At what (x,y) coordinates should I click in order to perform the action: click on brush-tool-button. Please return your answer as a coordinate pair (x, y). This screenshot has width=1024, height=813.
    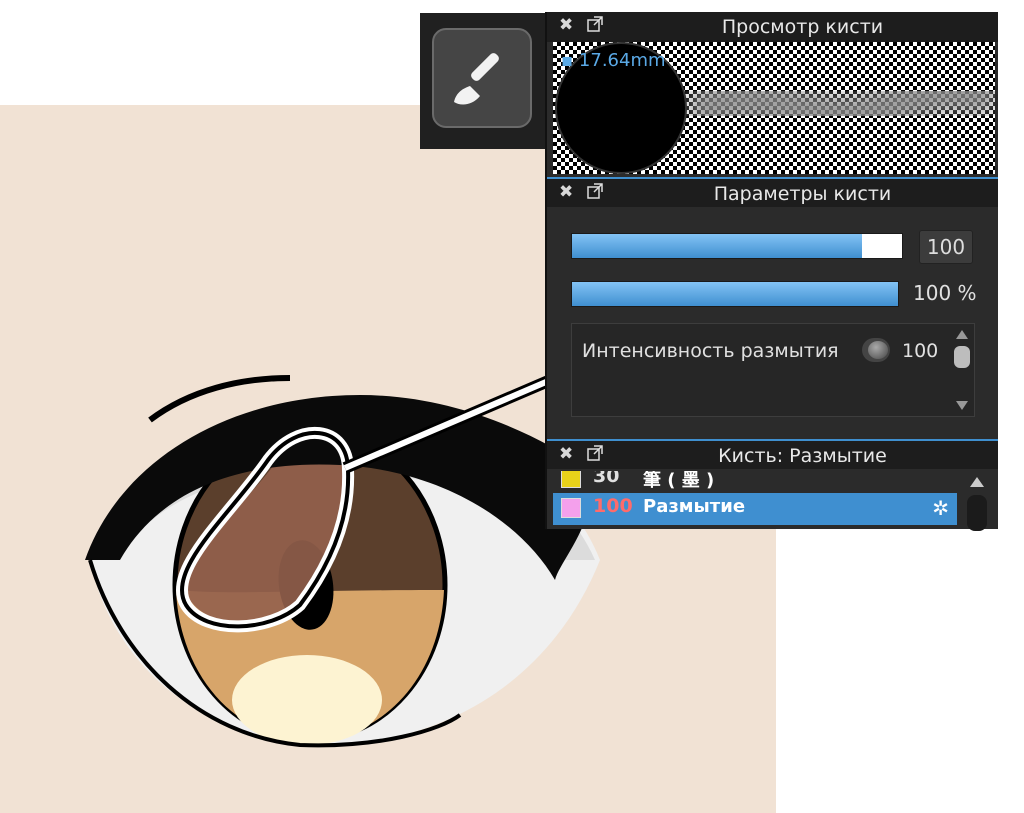
    Looking at the image, I should click on (482, 78).